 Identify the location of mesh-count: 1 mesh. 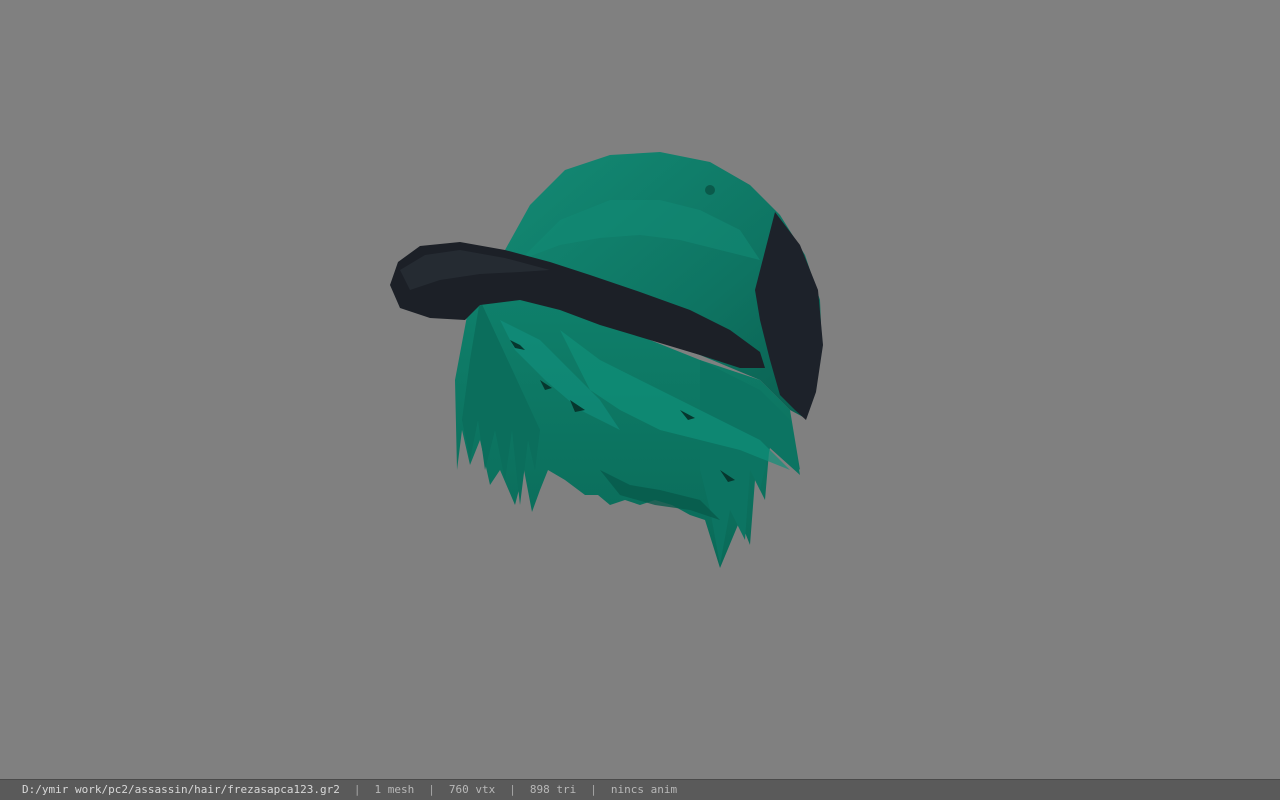
(394, 789).